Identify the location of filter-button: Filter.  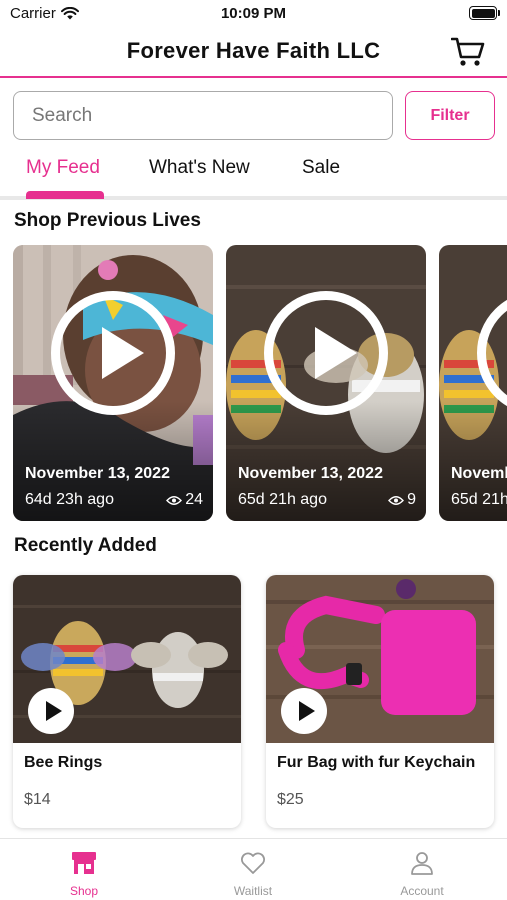
(450, 115).